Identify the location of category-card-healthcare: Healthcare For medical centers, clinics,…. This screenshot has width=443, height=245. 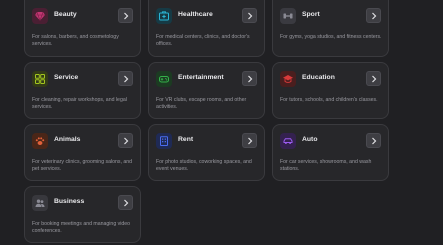
(206, 28).